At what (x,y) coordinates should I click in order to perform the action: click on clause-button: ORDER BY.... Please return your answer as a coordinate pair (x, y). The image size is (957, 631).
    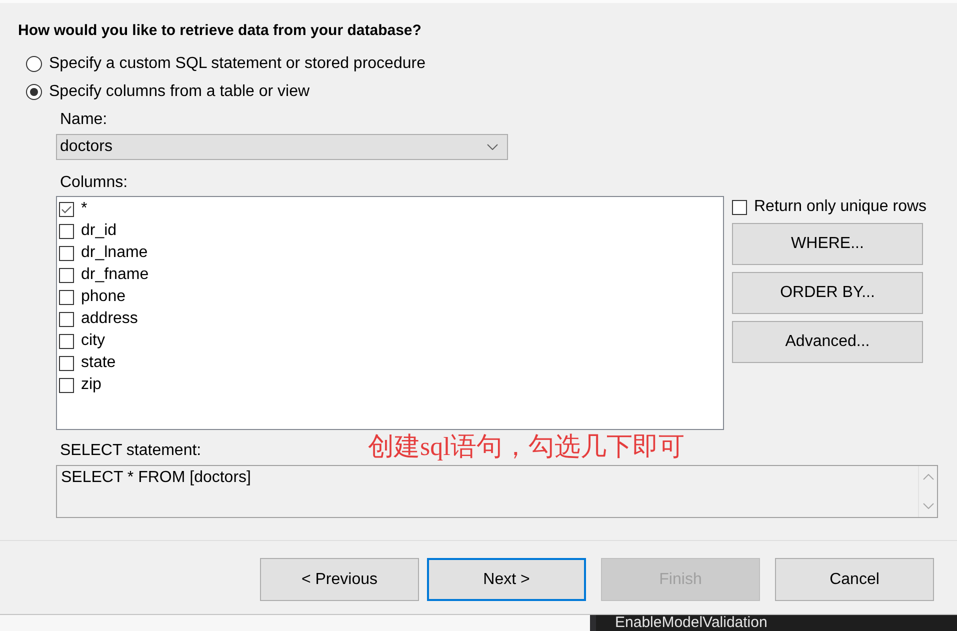
    Looking at the image, I should click on (827, 293).